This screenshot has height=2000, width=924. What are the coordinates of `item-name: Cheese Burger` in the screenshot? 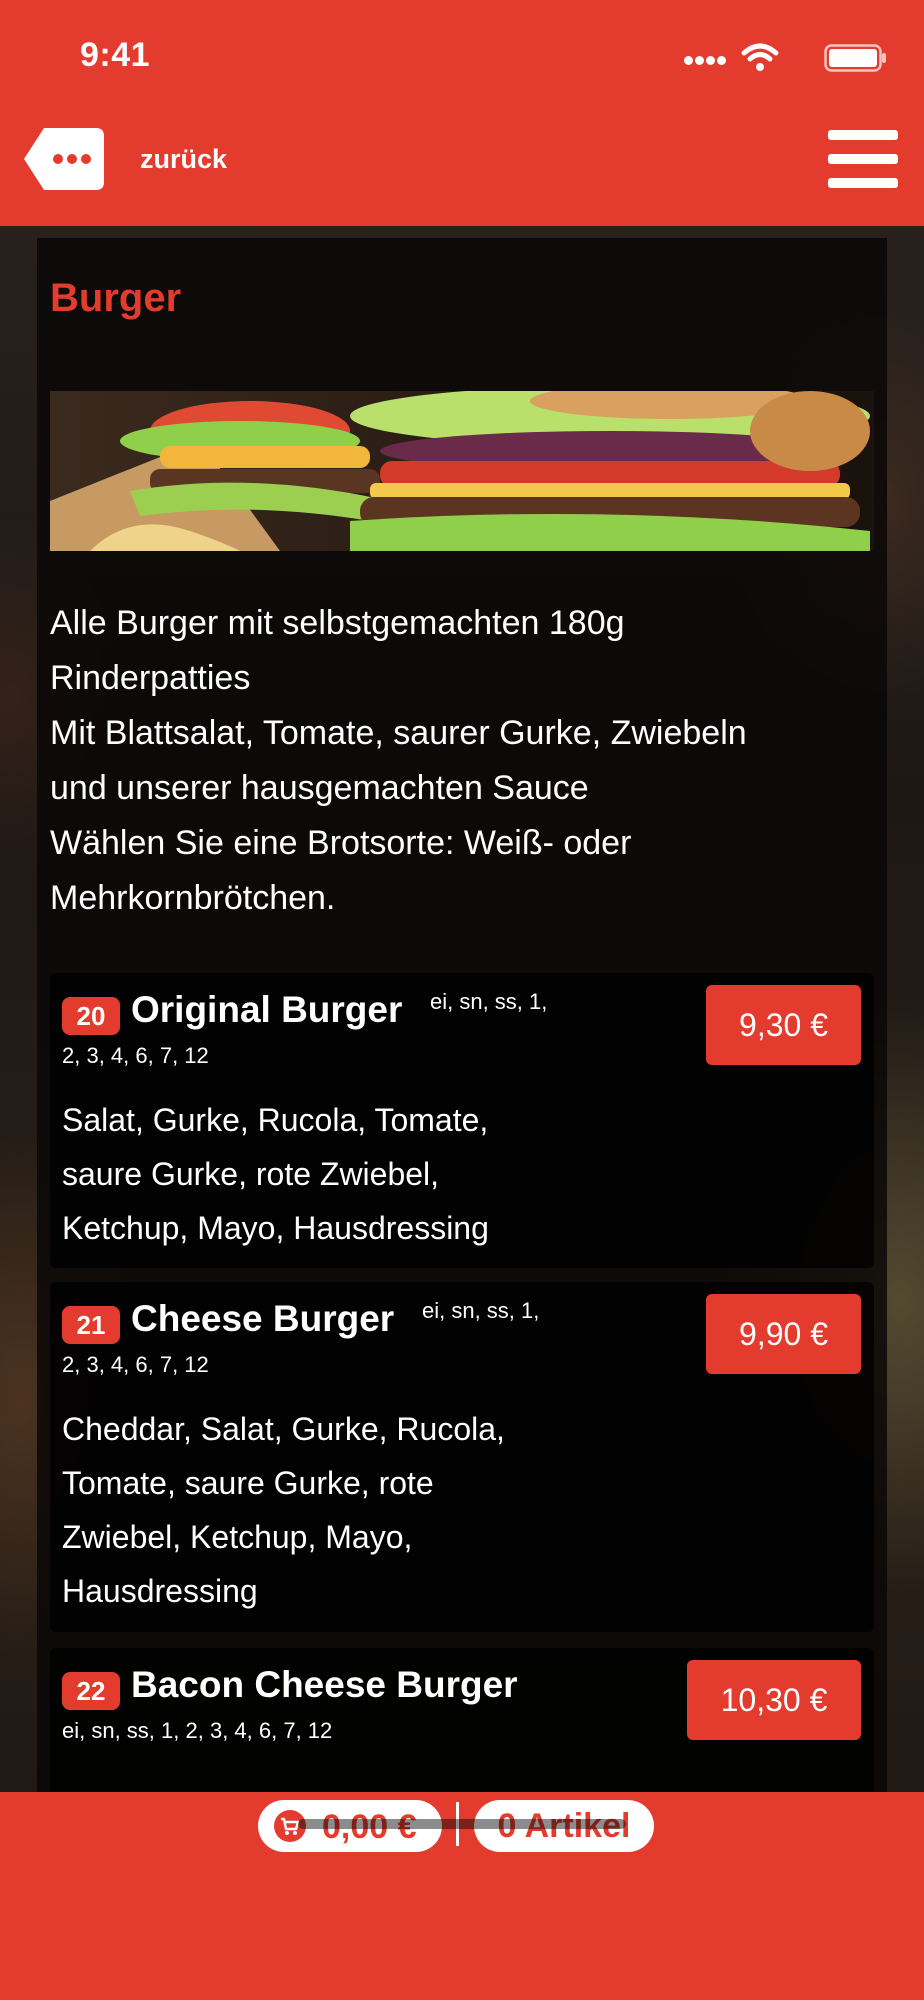 It's located at (263, 1318).